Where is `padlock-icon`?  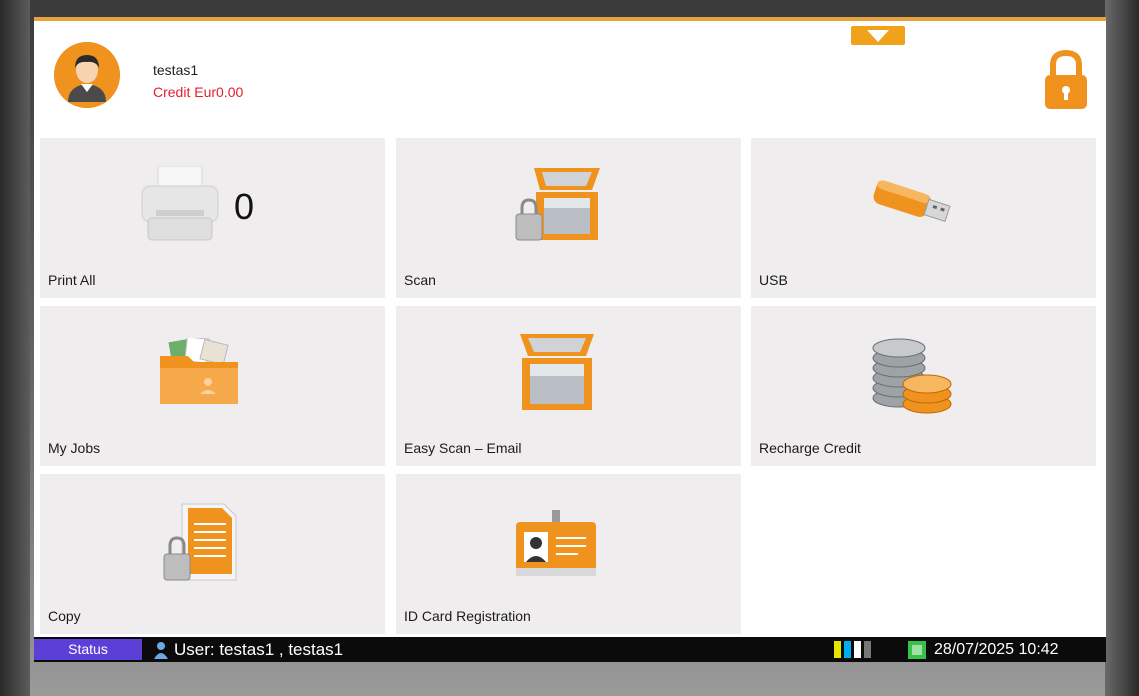 padlock-icon is located at coordinates (1066, 80).